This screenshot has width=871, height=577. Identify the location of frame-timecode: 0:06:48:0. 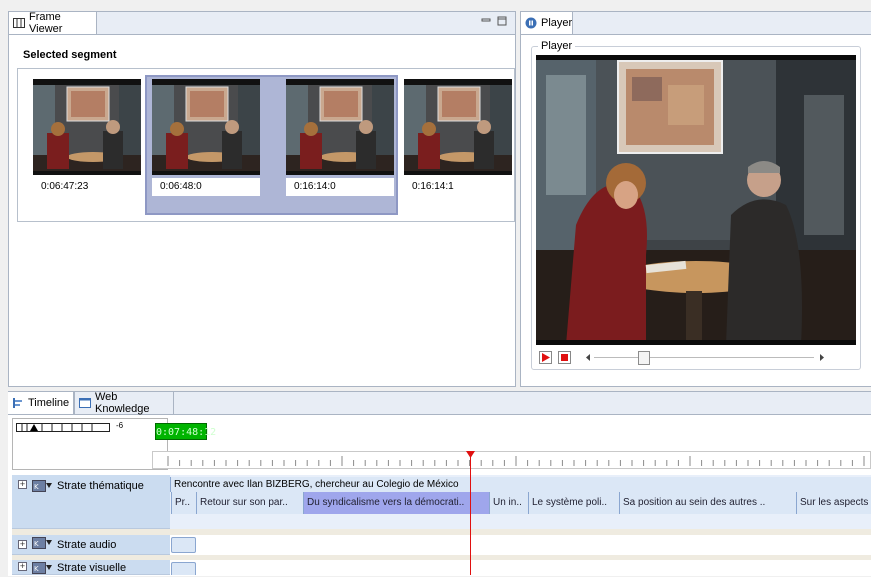
(206, 187).